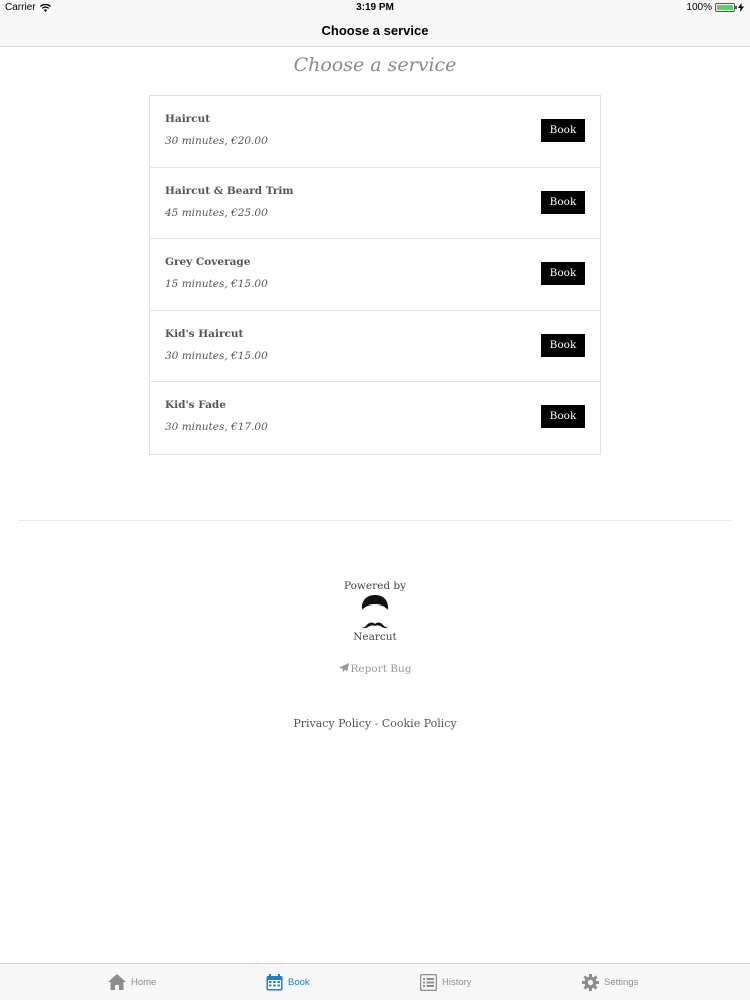  I want to click on list-icon, so click(428, 982).